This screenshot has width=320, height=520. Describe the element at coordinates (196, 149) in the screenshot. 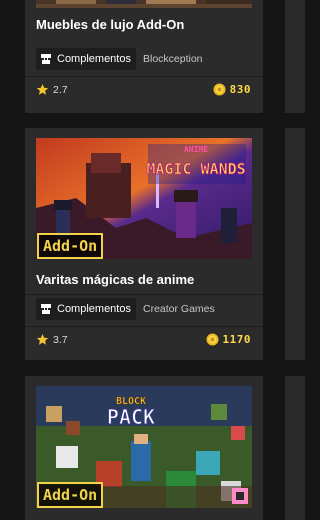

I see `art-title-small: ANIME` at that location.